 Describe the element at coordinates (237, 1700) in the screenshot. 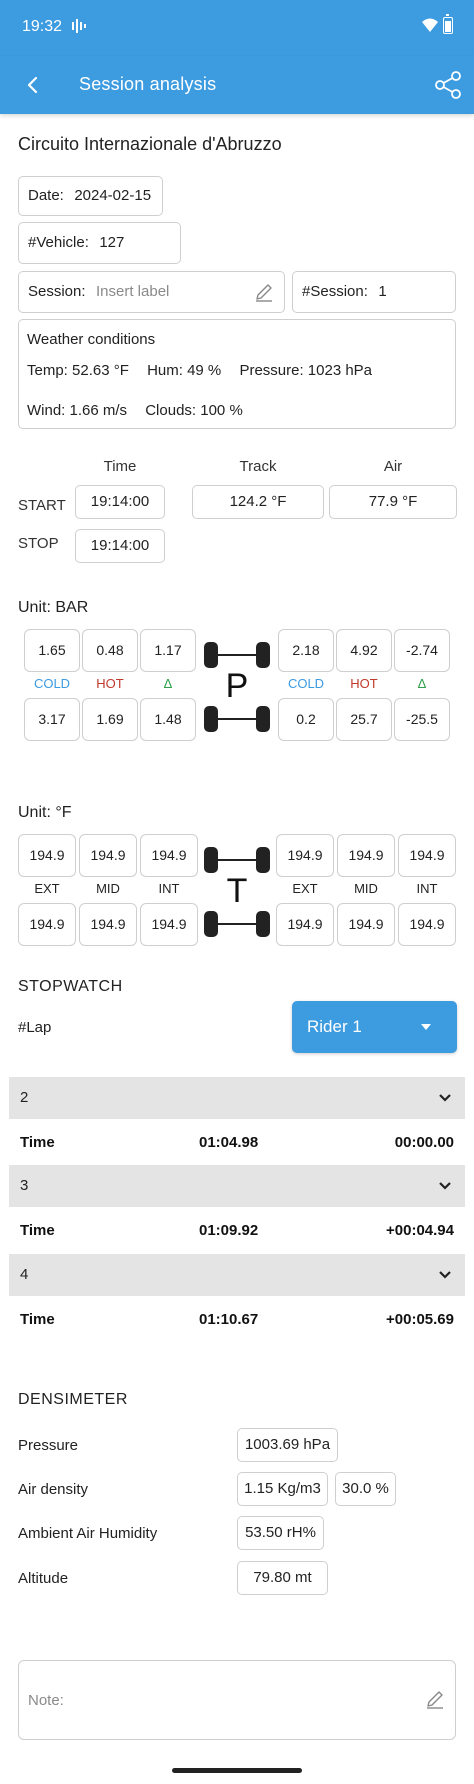

I see `note-field: Note:` at that location.